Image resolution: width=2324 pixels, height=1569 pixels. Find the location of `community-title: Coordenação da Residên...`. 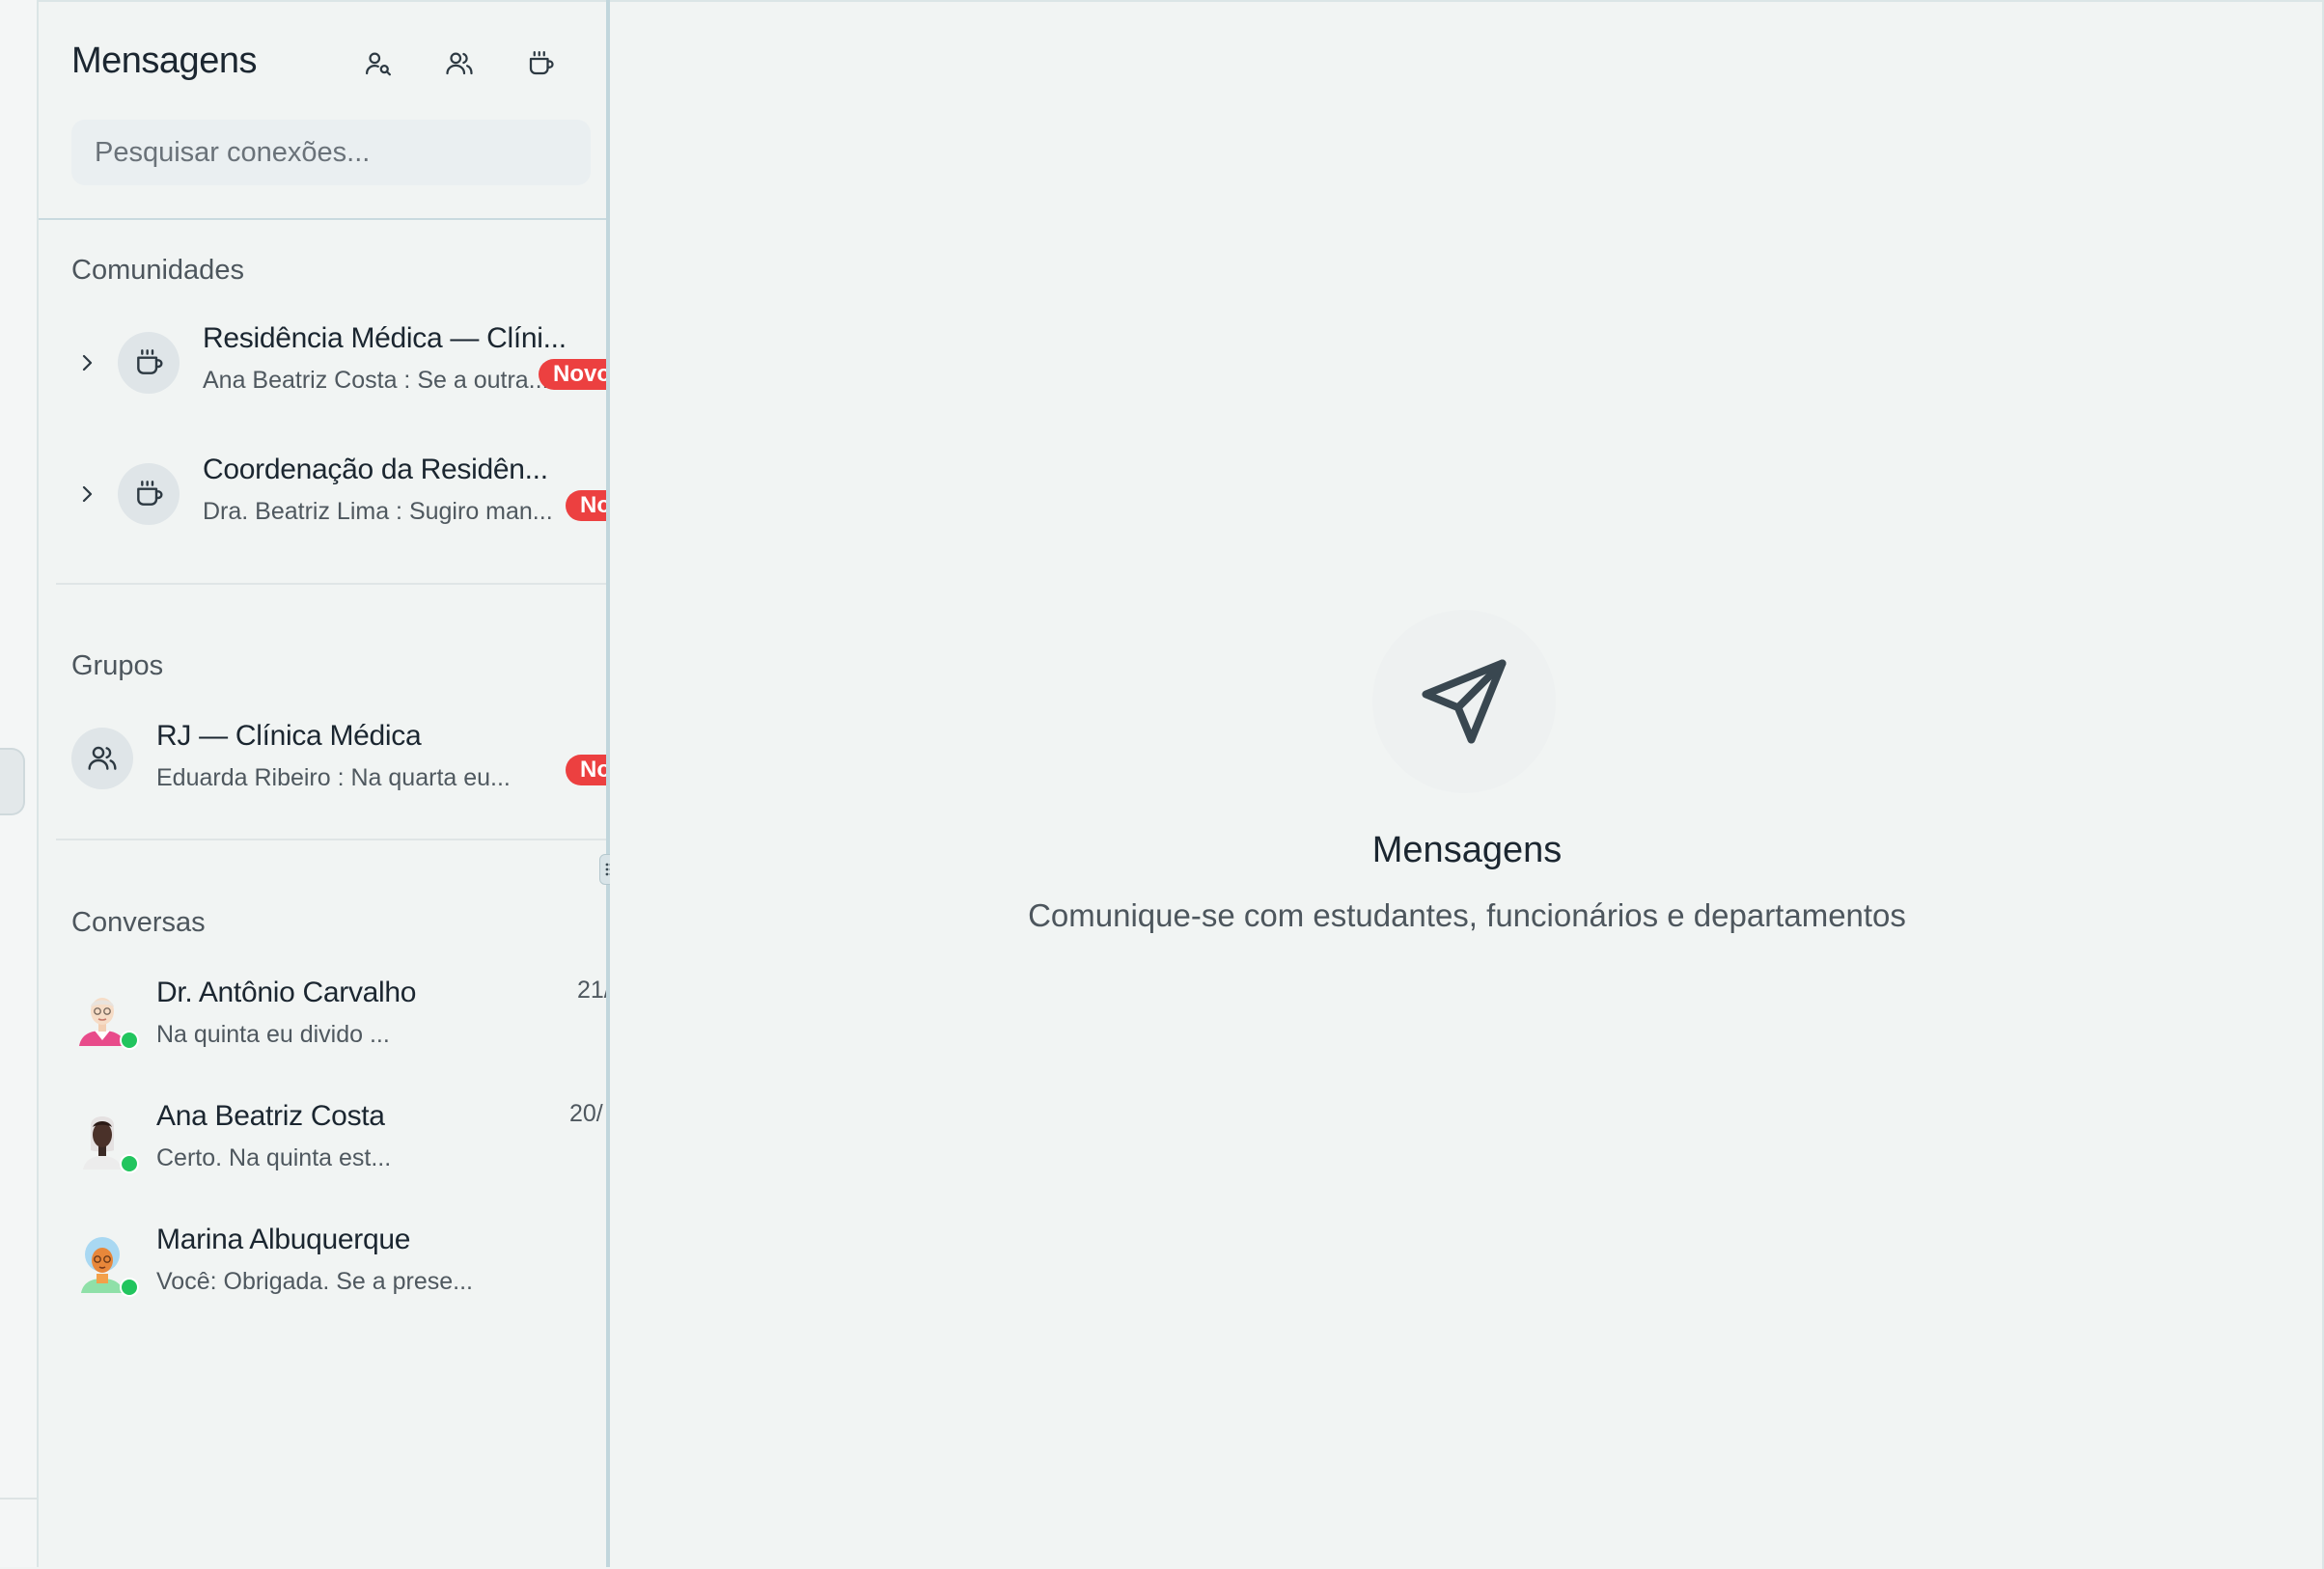

community-title: Coordenação da Residên... is located at coordinates (375, 469).